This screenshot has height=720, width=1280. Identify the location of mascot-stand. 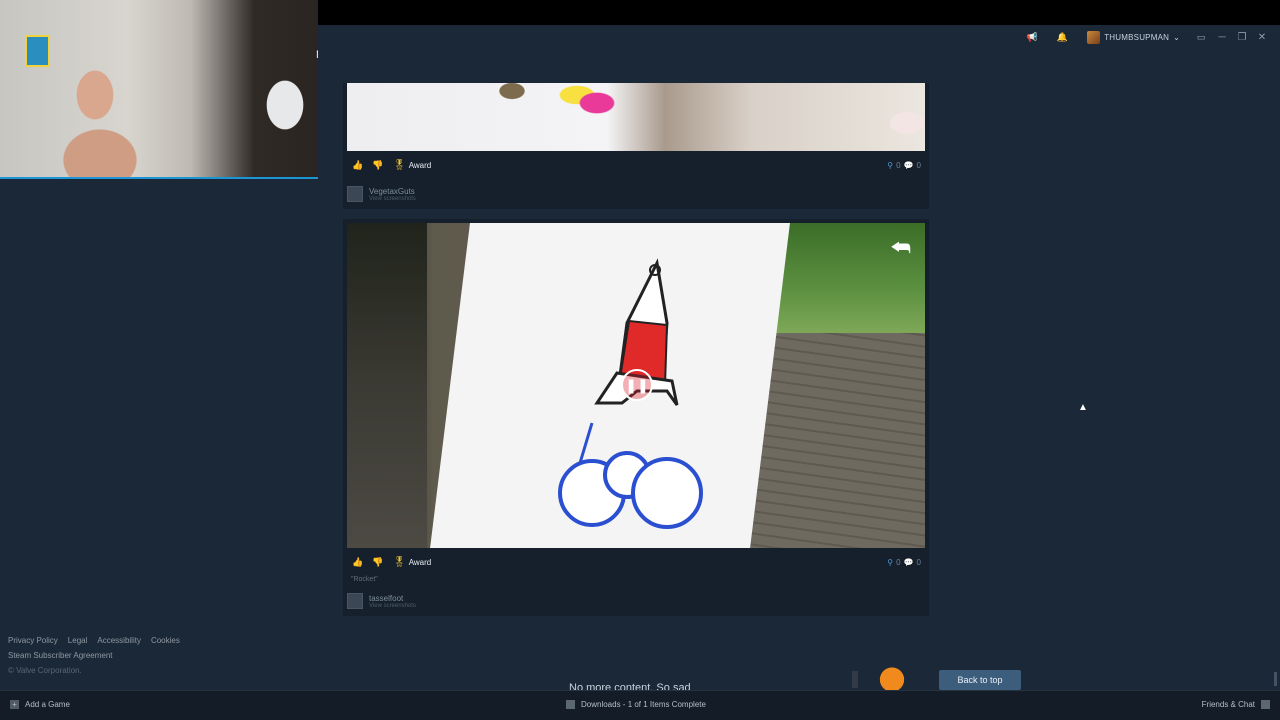
(855, 679).